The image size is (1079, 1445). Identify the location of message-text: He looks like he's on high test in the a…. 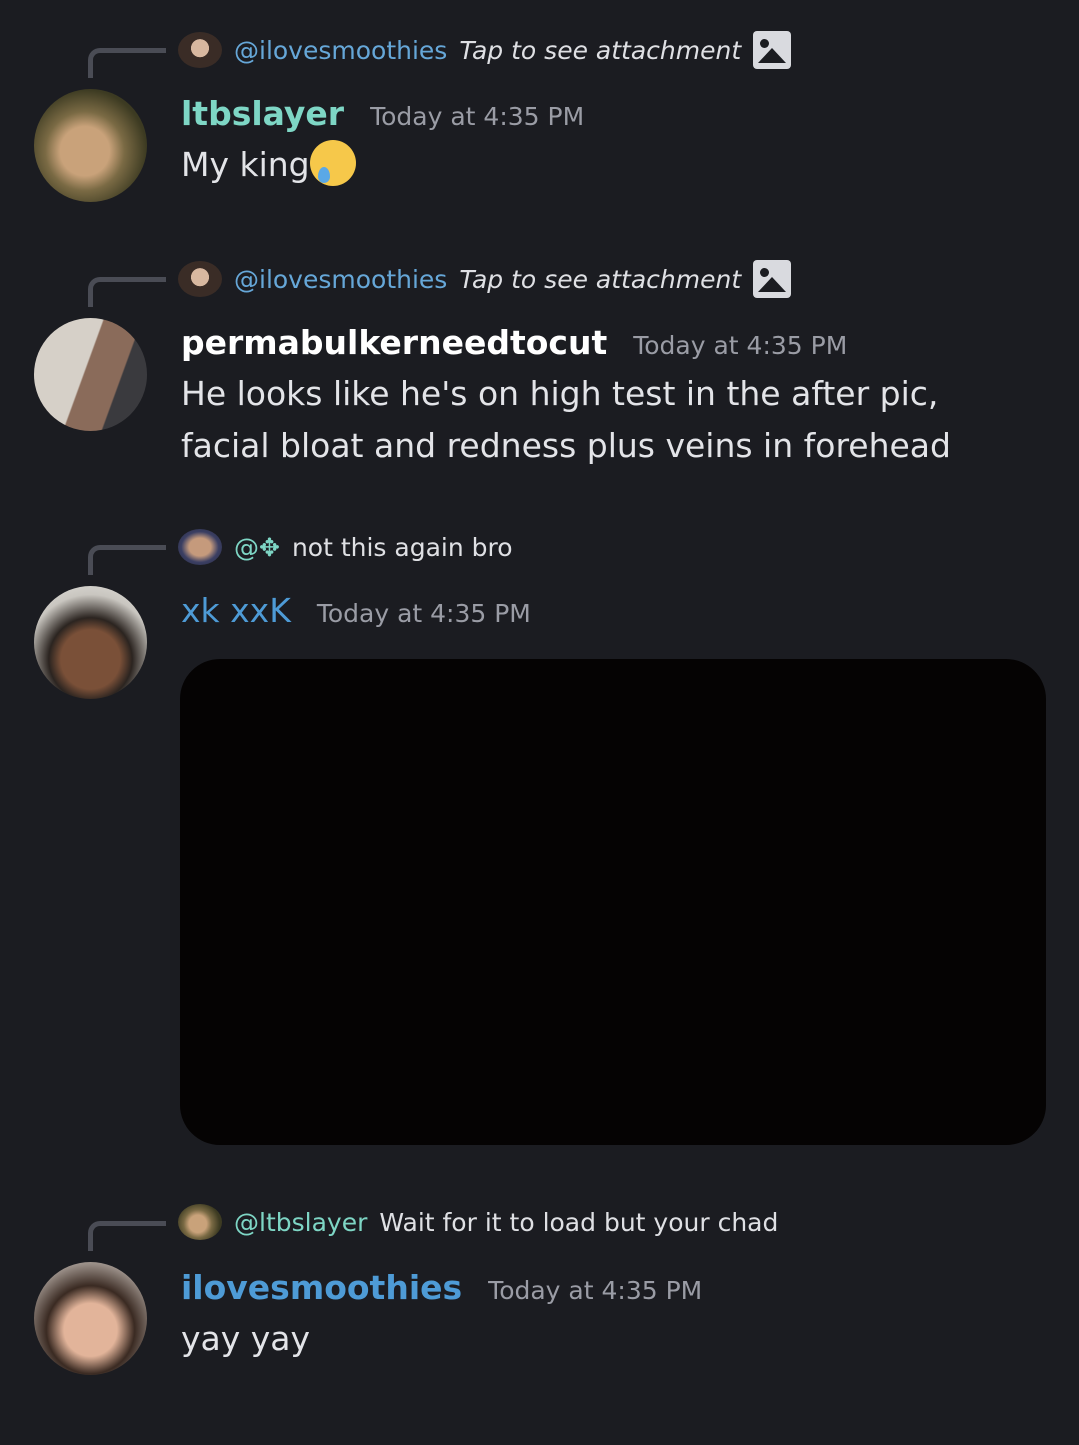
(566, 419).